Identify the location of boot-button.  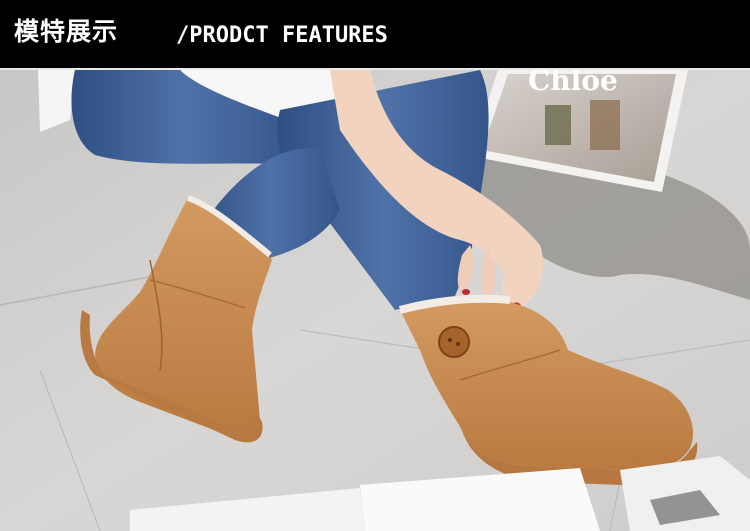
(454, 342).